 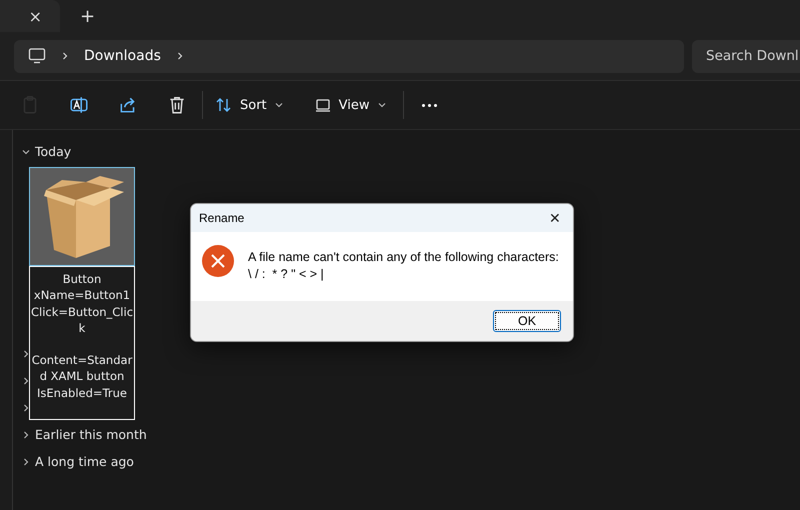 What do you see at coordinates (224, 105) in the screenshot?
I see `sort-arrows-icon` at bounding box center [224, 105].